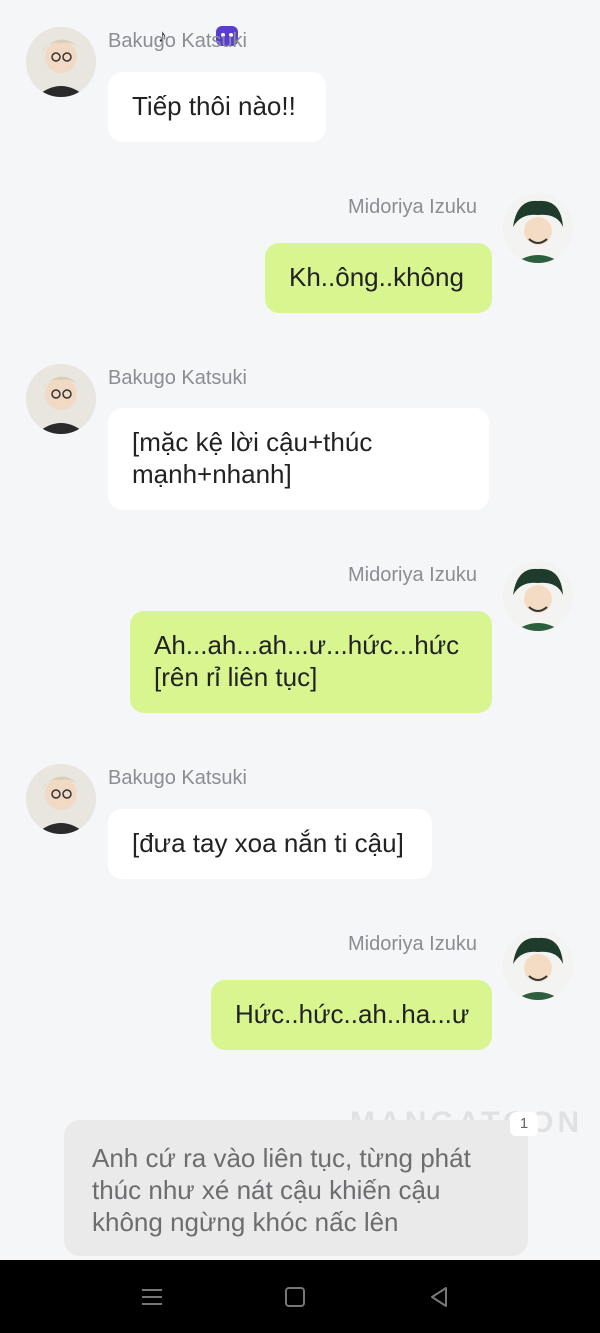  What do you see at coordinates (439, 1297) in the screenshot?
I see `back-triangle-icon` at bounding box center [439, 1297].